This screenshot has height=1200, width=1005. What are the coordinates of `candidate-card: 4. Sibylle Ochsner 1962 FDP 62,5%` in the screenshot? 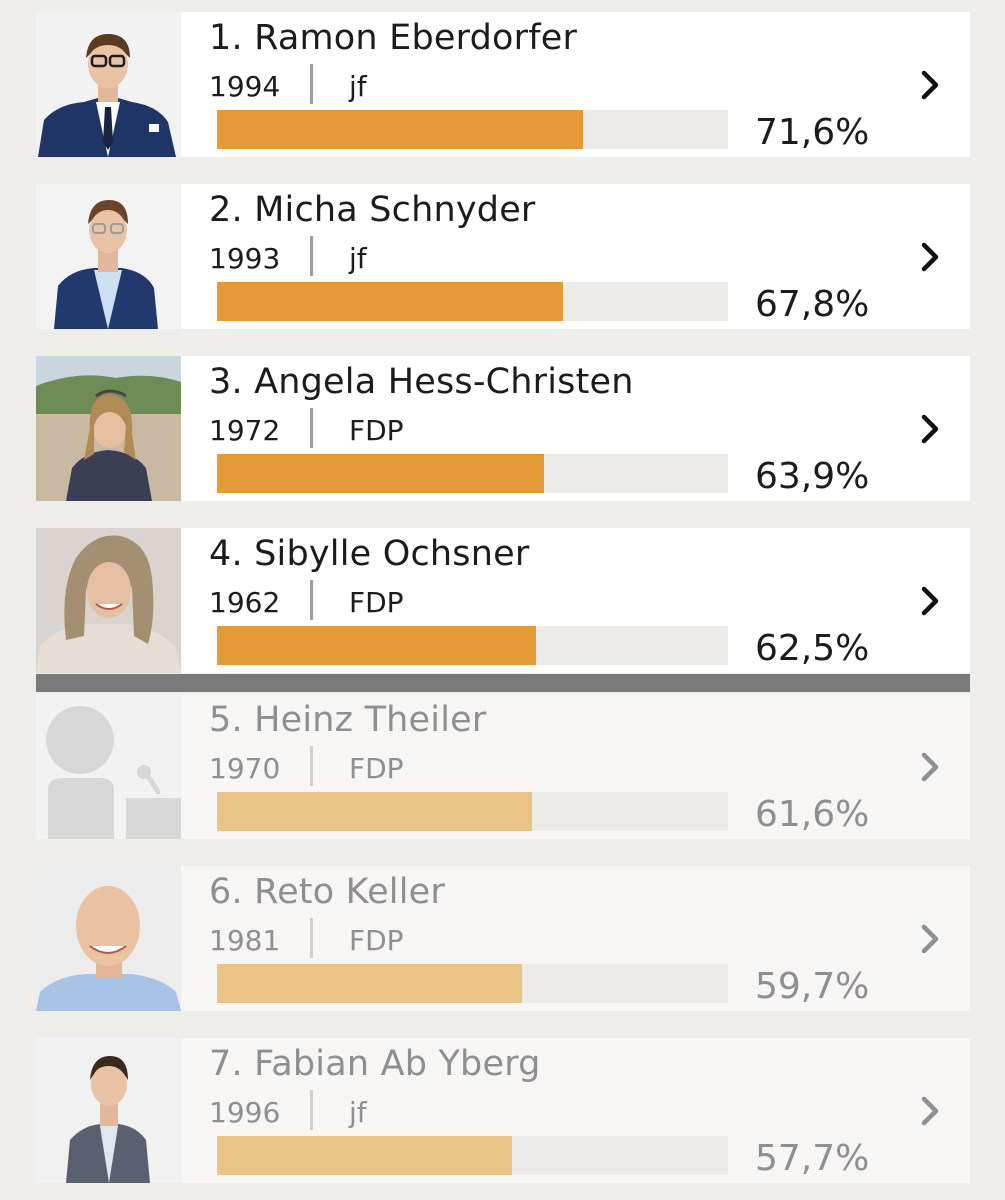 It's located at (503, 600).